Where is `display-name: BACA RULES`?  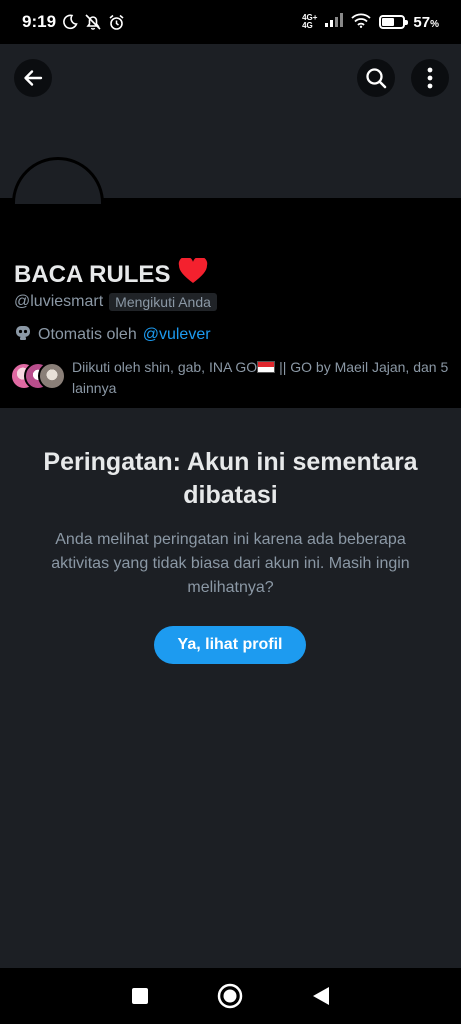
display-name: BACA RULES is located at coordinates (92, 274).